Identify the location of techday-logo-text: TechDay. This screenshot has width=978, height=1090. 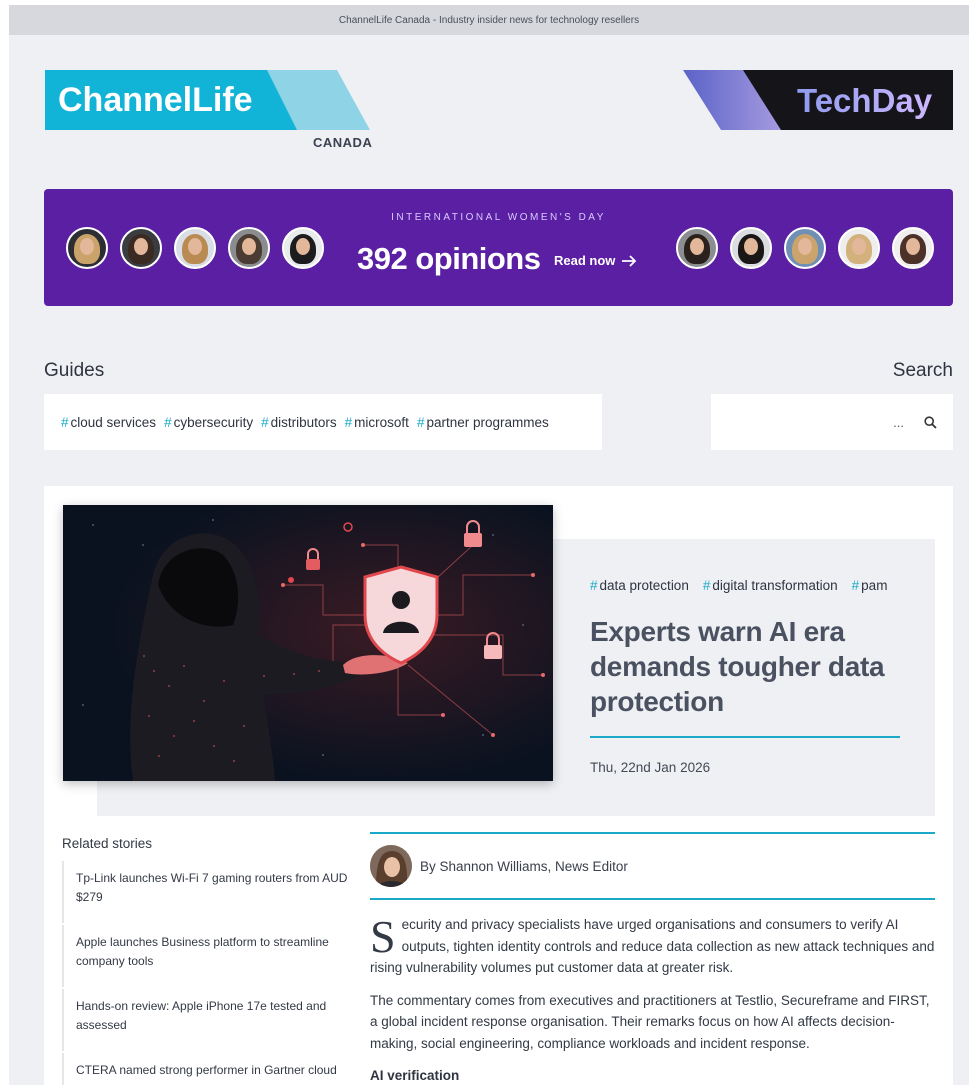
(865, 100).